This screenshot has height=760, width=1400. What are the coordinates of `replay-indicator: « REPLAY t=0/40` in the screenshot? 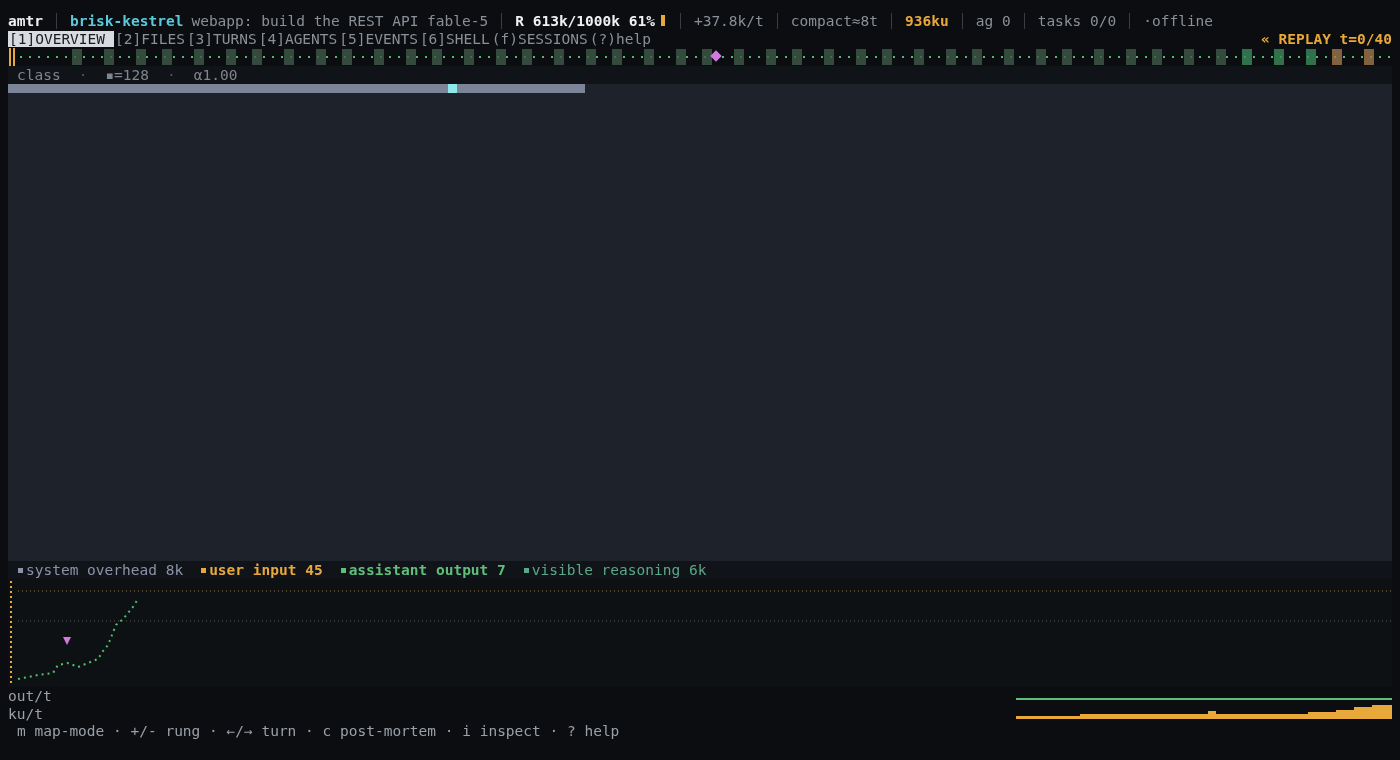 It's located at (1326, 39).